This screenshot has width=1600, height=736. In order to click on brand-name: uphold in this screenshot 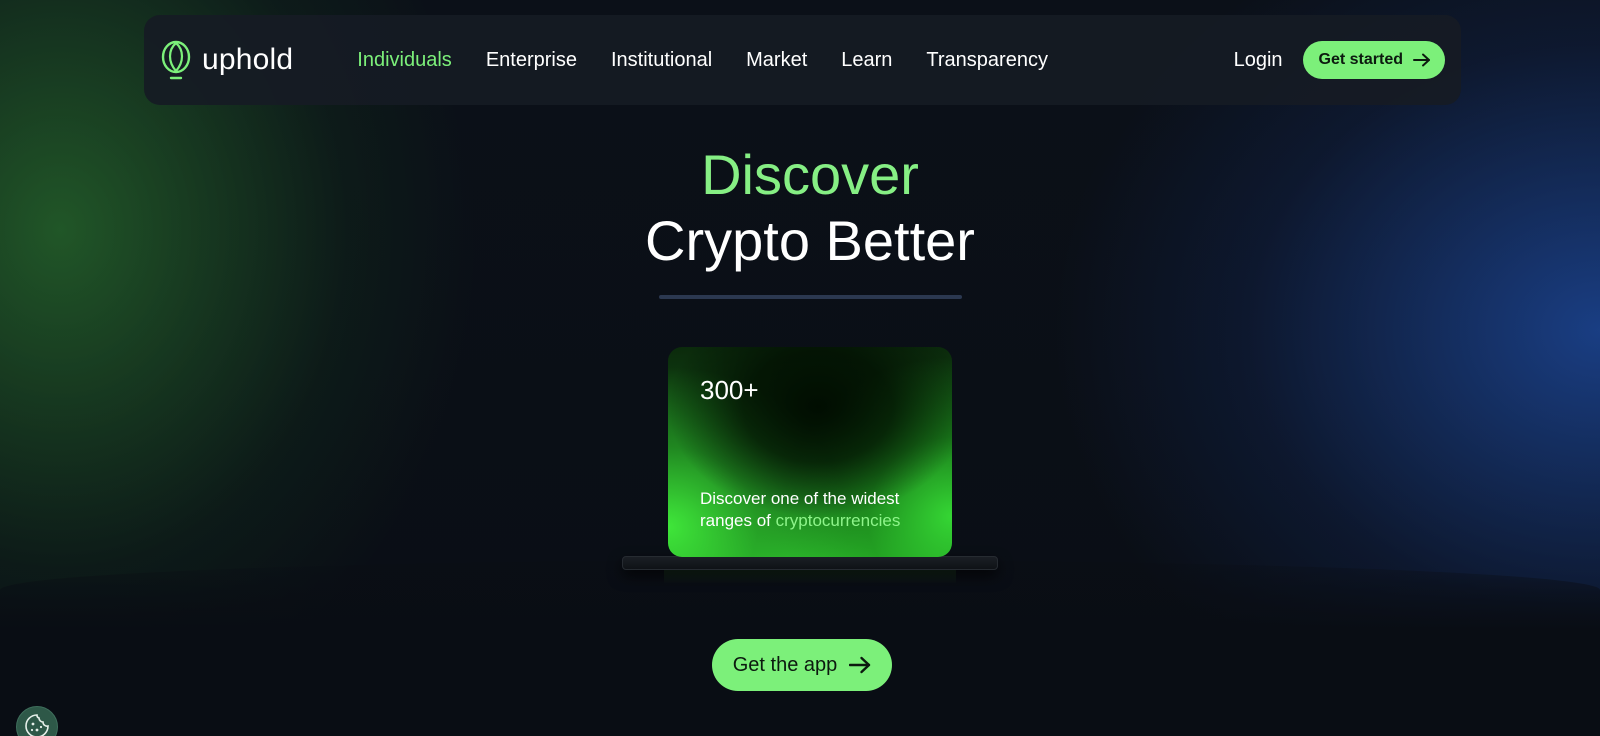, I will do `click(248, 59)`.